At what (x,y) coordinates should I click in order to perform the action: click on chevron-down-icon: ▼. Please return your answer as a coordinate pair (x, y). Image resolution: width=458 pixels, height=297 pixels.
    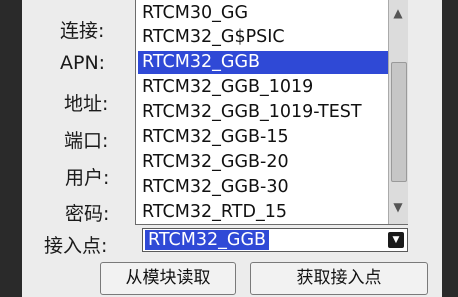
    Looking at the image, I should click on (396, 240).